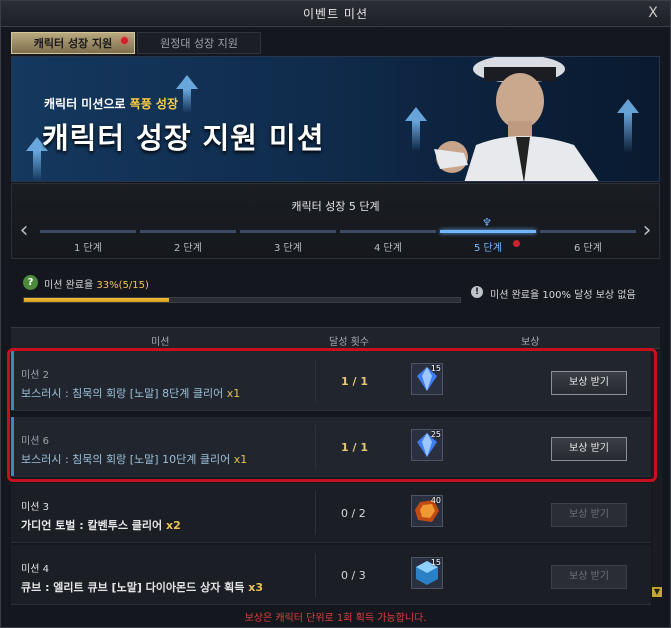  Describe the element at coordinates (335, 206) in the screenshot. I see `stage-title: 캐릭터 성장 5 단계` at that location.